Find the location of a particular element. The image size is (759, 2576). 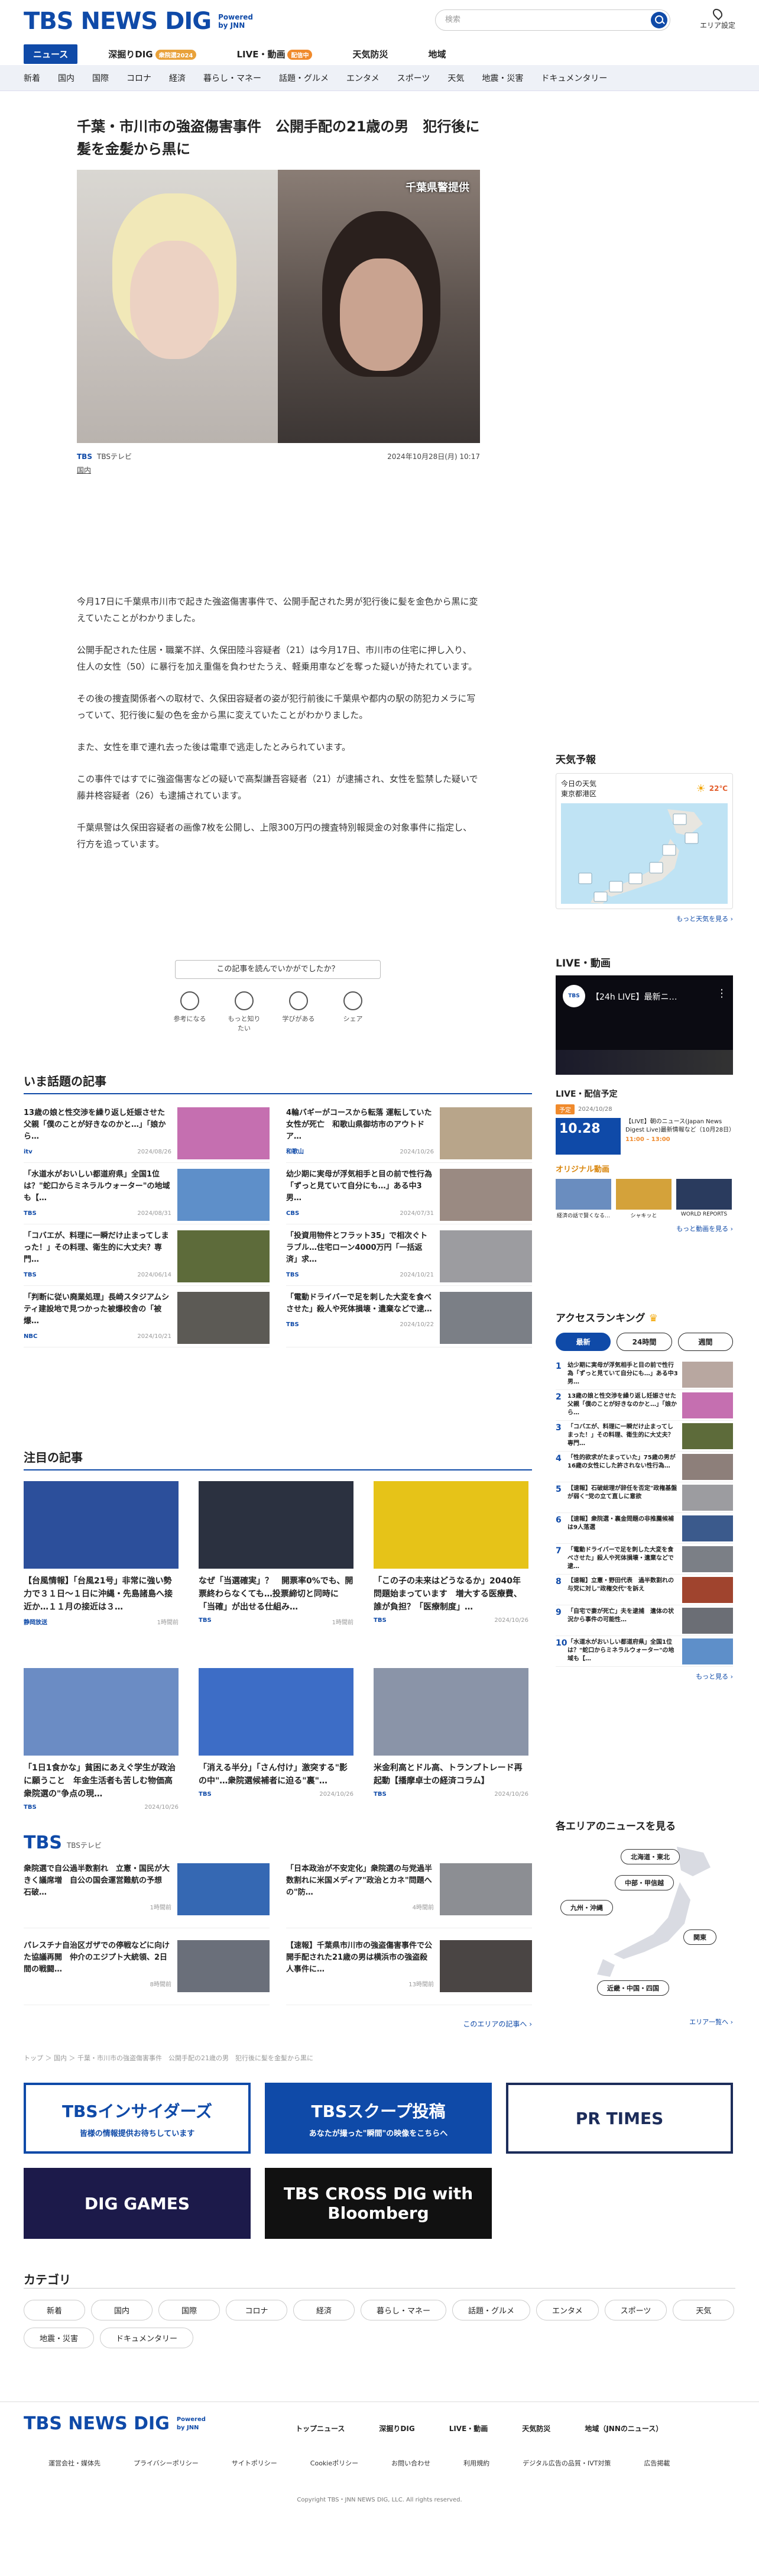

category-chip: 新着 is located at coordinates (54, 2310).